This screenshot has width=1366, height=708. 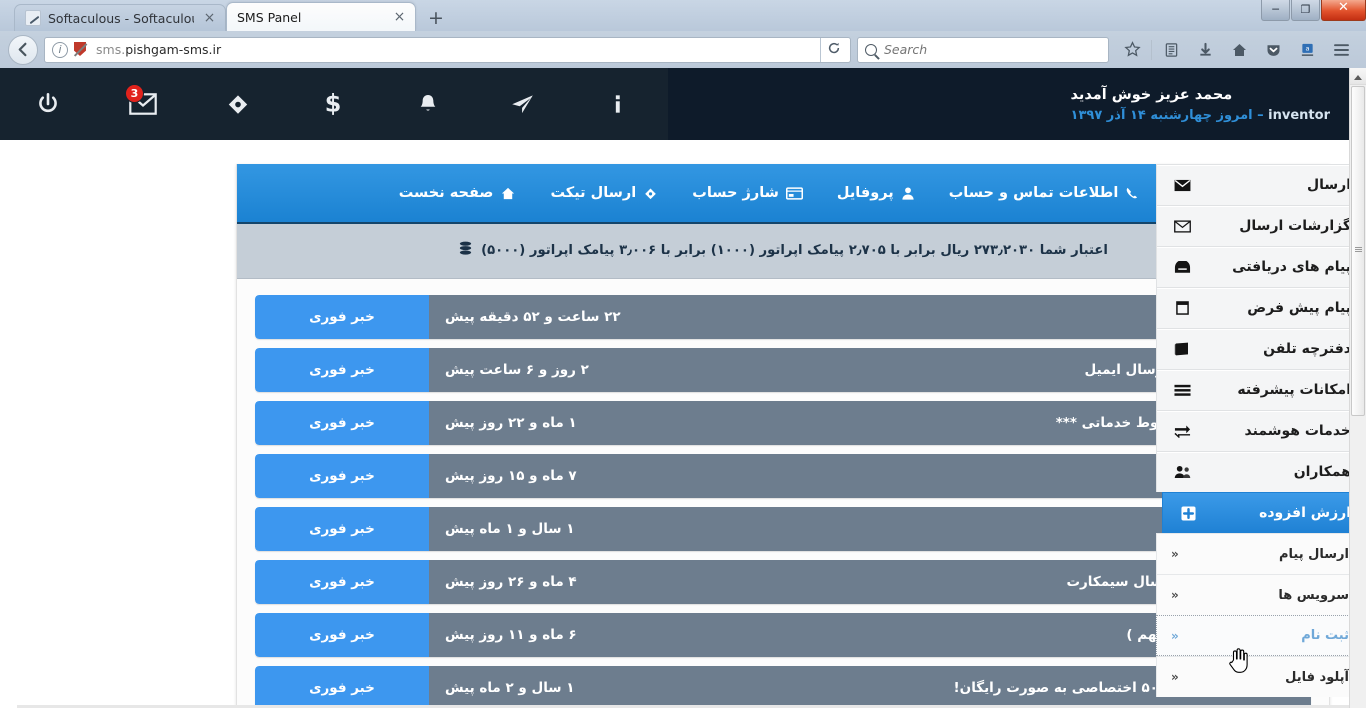 I want to click on sidebar-item-label: پیام های دریافتی, so click(x=1291, y=267).